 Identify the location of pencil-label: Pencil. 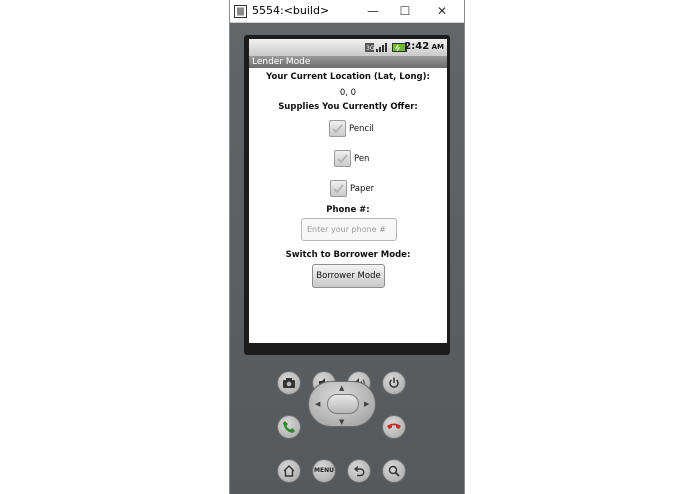
(361, 129).